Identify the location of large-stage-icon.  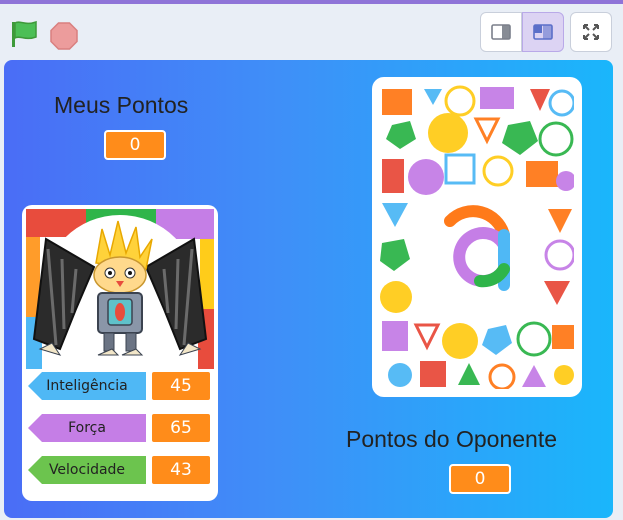
(543, 32).